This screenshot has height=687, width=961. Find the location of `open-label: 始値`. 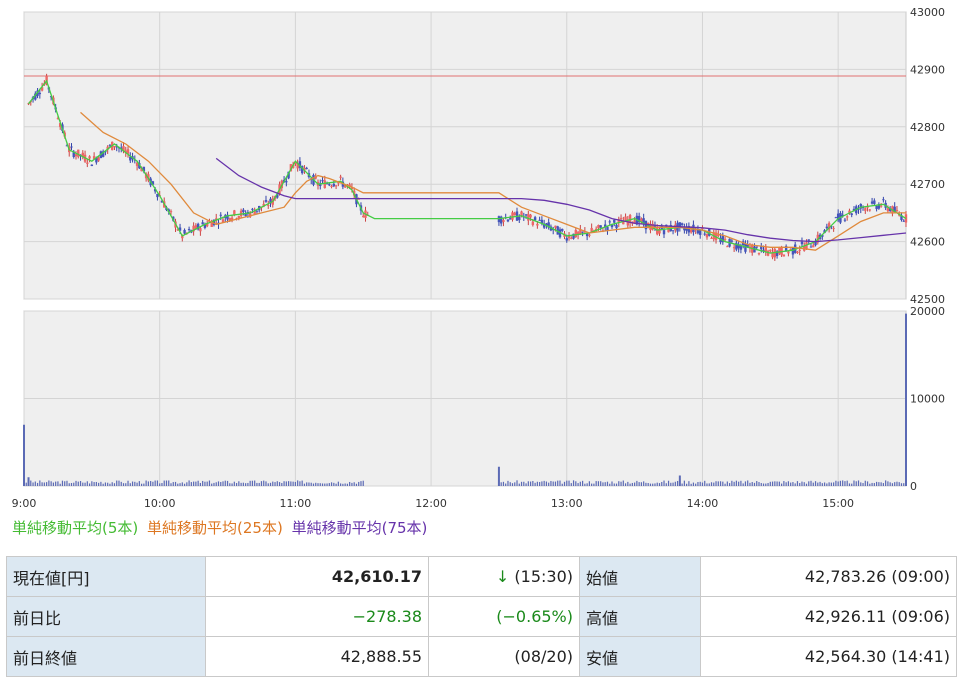

open-label: 始値 is located at coordinates (640, 576).